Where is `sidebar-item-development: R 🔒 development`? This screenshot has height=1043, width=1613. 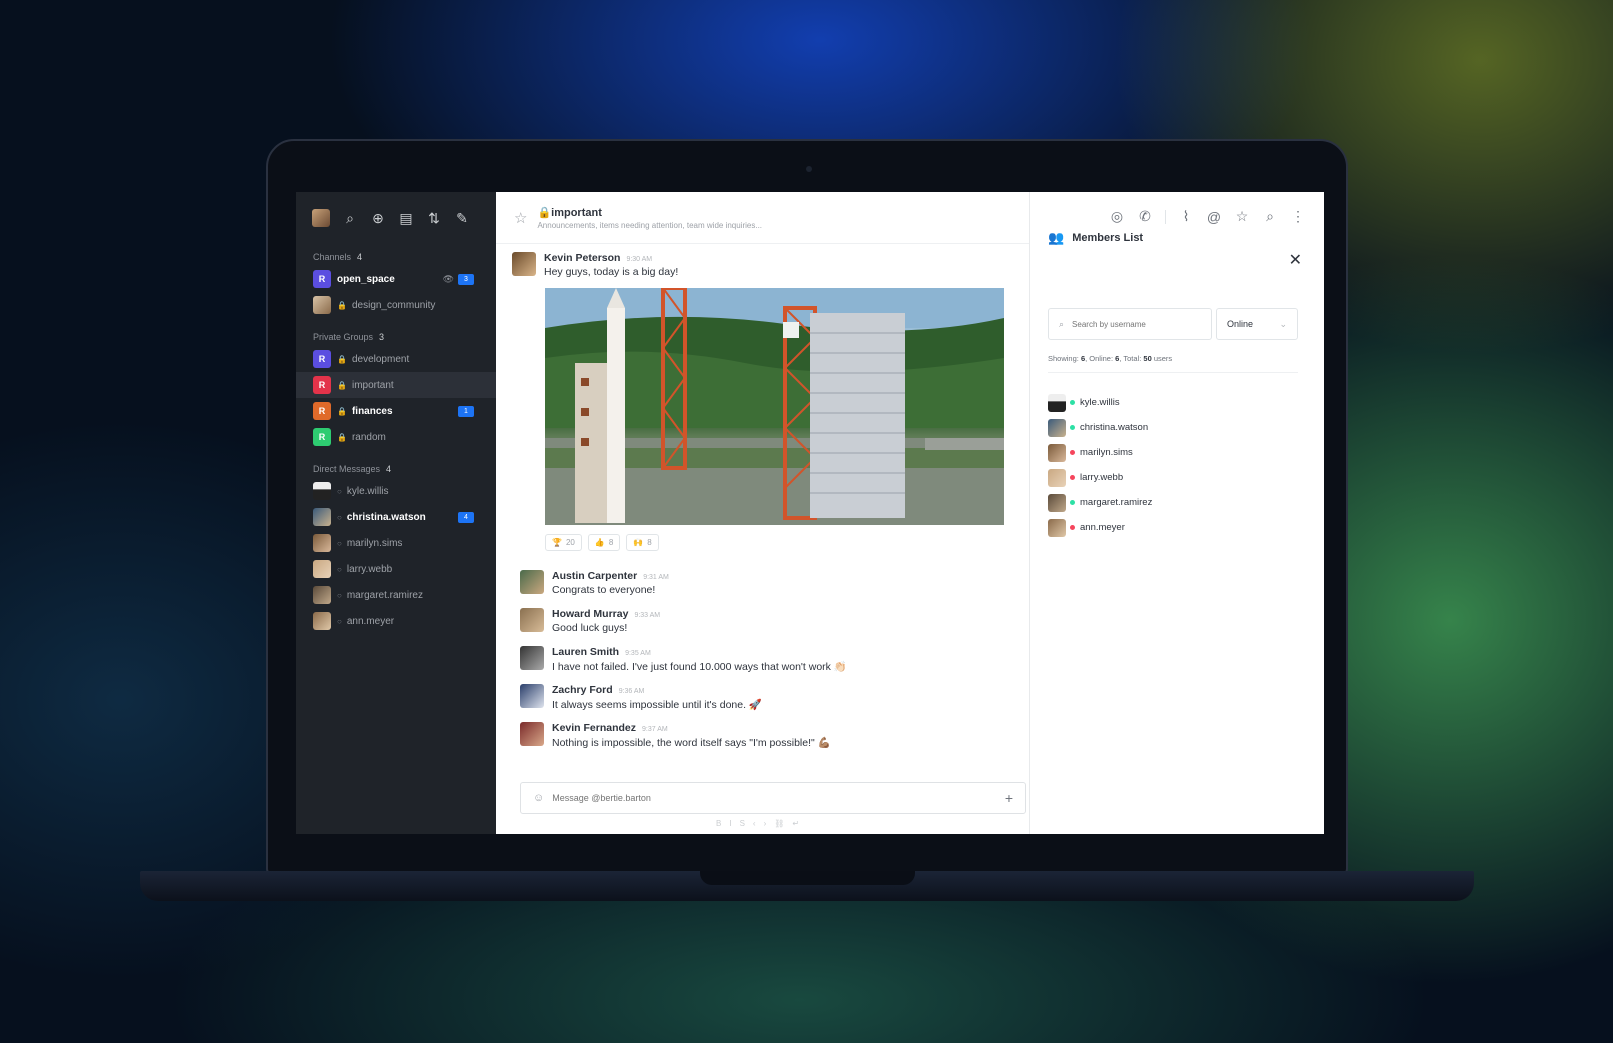
sidebar-item-development: R 🔒 development is located at coordinates (396, 359).